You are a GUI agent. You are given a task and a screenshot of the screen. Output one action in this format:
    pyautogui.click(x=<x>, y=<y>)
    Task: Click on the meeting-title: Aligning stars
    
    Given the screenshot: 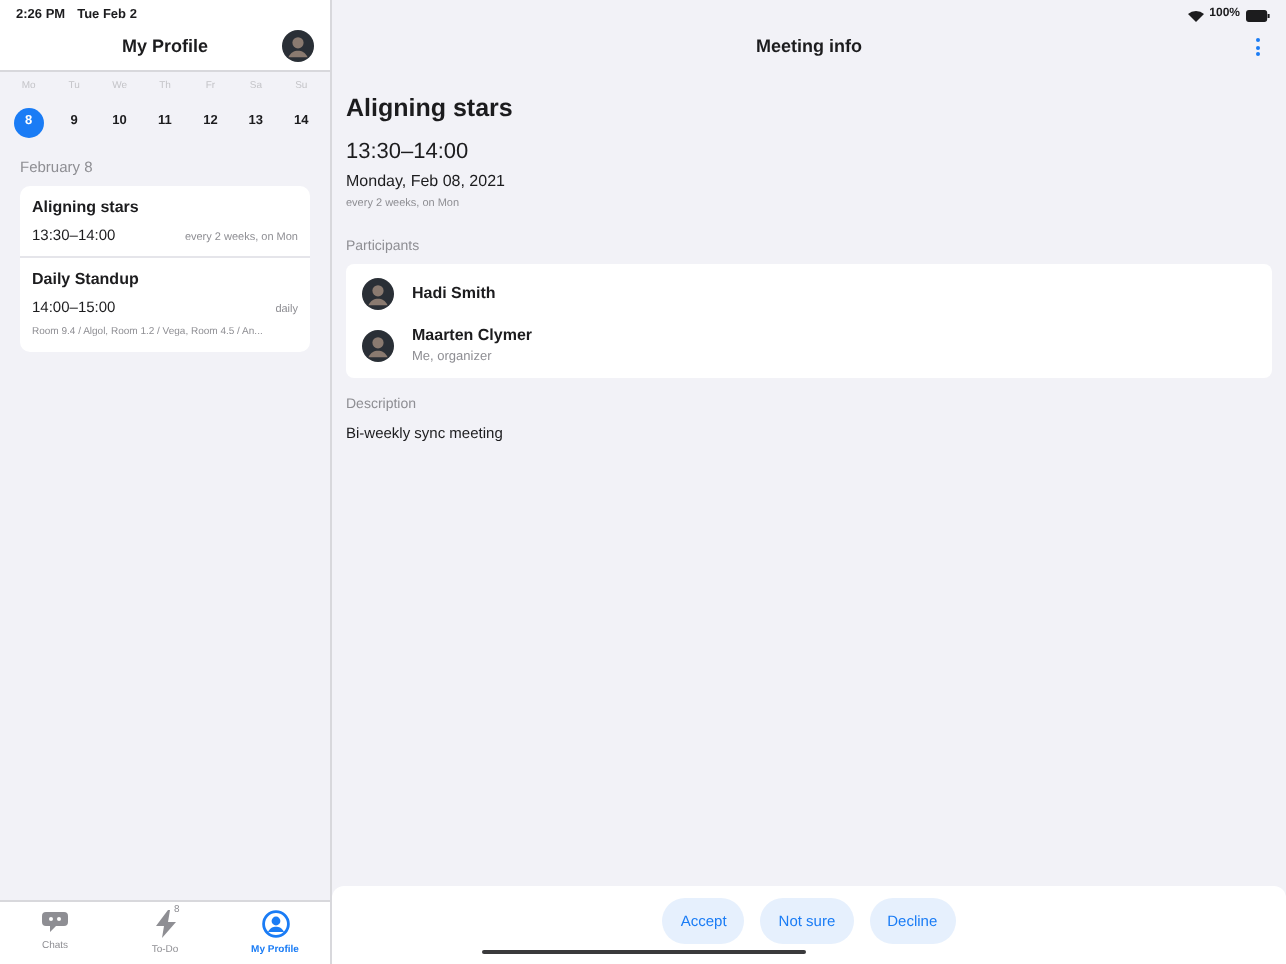 What is the action you would take?
    pyautogui.click(x=430, y=109)
    